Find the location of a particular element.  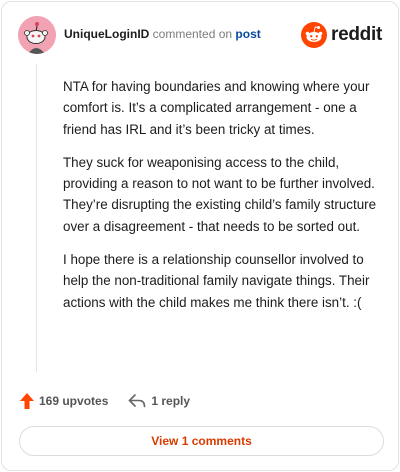

user-avatar is located at coordinates (37, 35).